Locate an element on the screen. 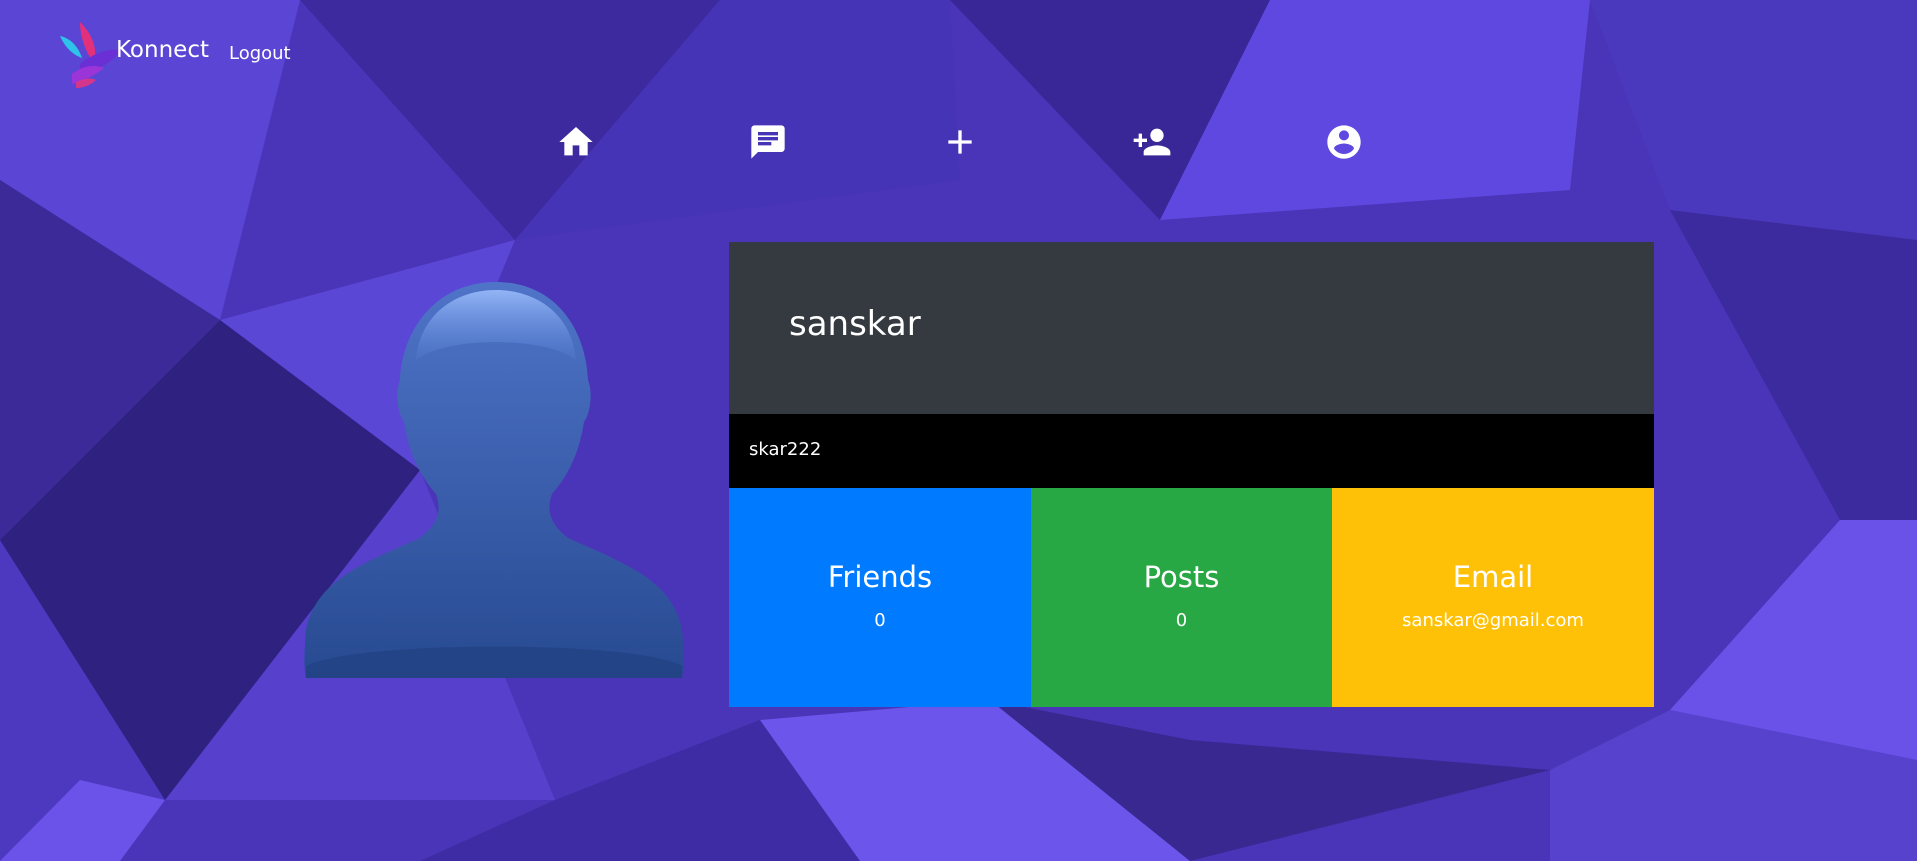 This screenshot has height=861, width=1917. profile-avatar is located at coordinates (494, 480).